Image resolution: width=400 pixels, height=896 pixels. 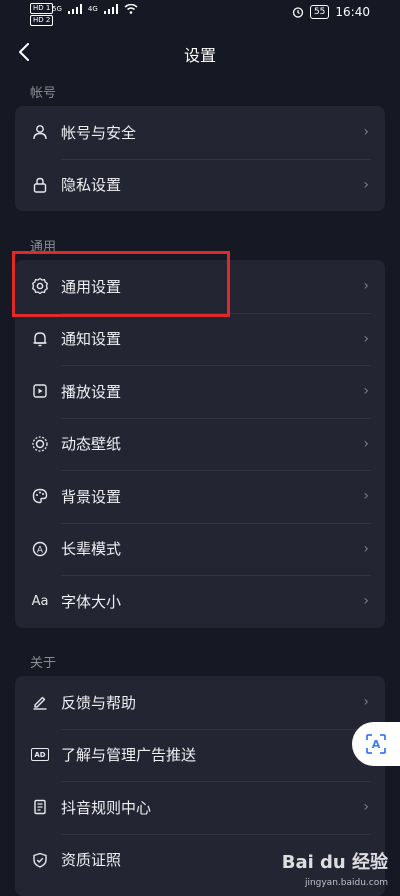 I want to click on section-label-about: 关于, so click(x=43, y=663).